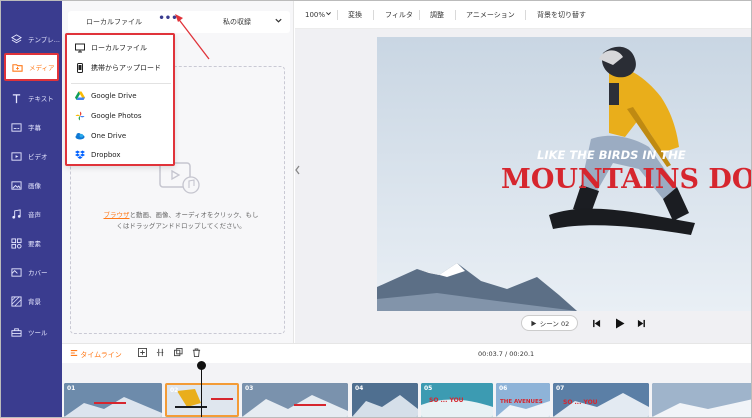 This screenshot has height=418, width=752. I want to click on menu-item-google-drive: Google Drive, so click(106, 96).